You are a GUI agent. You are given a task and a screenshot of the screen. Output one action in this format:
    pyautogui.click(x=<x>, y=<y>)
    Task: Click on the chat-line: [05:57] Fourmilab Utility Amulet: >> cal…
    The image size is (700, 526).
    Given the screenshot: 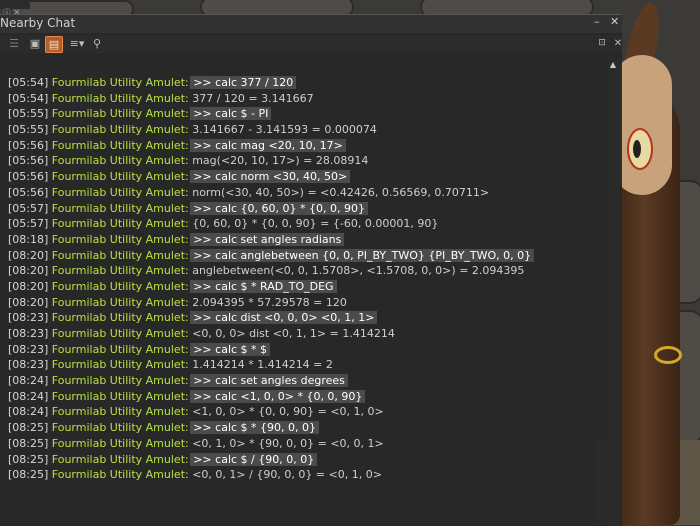 What is the action you would take?
    pyautogui.click(x=303, y=209)
    